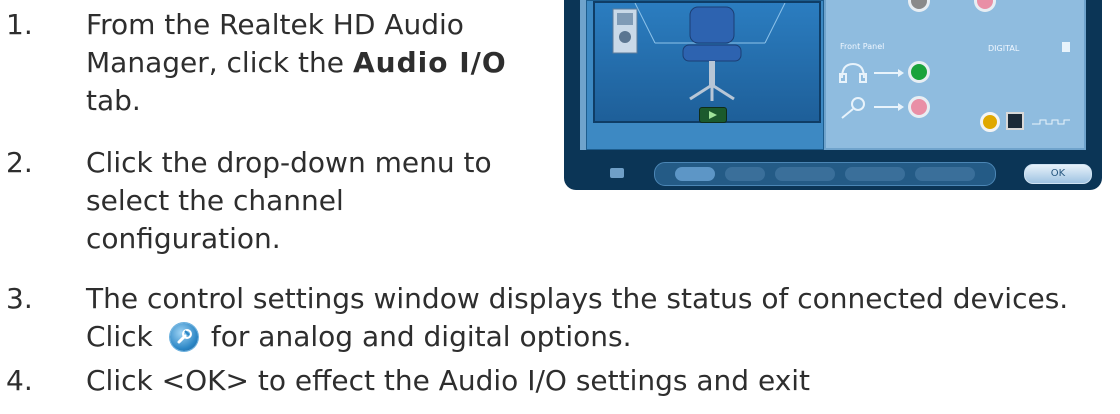 Image resolution: width=1120 pixels, height=414 pixels. What do you see at coordinates (919, 72) in the screenshot?
I see `front-headphone-jack` at bounding box center [919, 72].